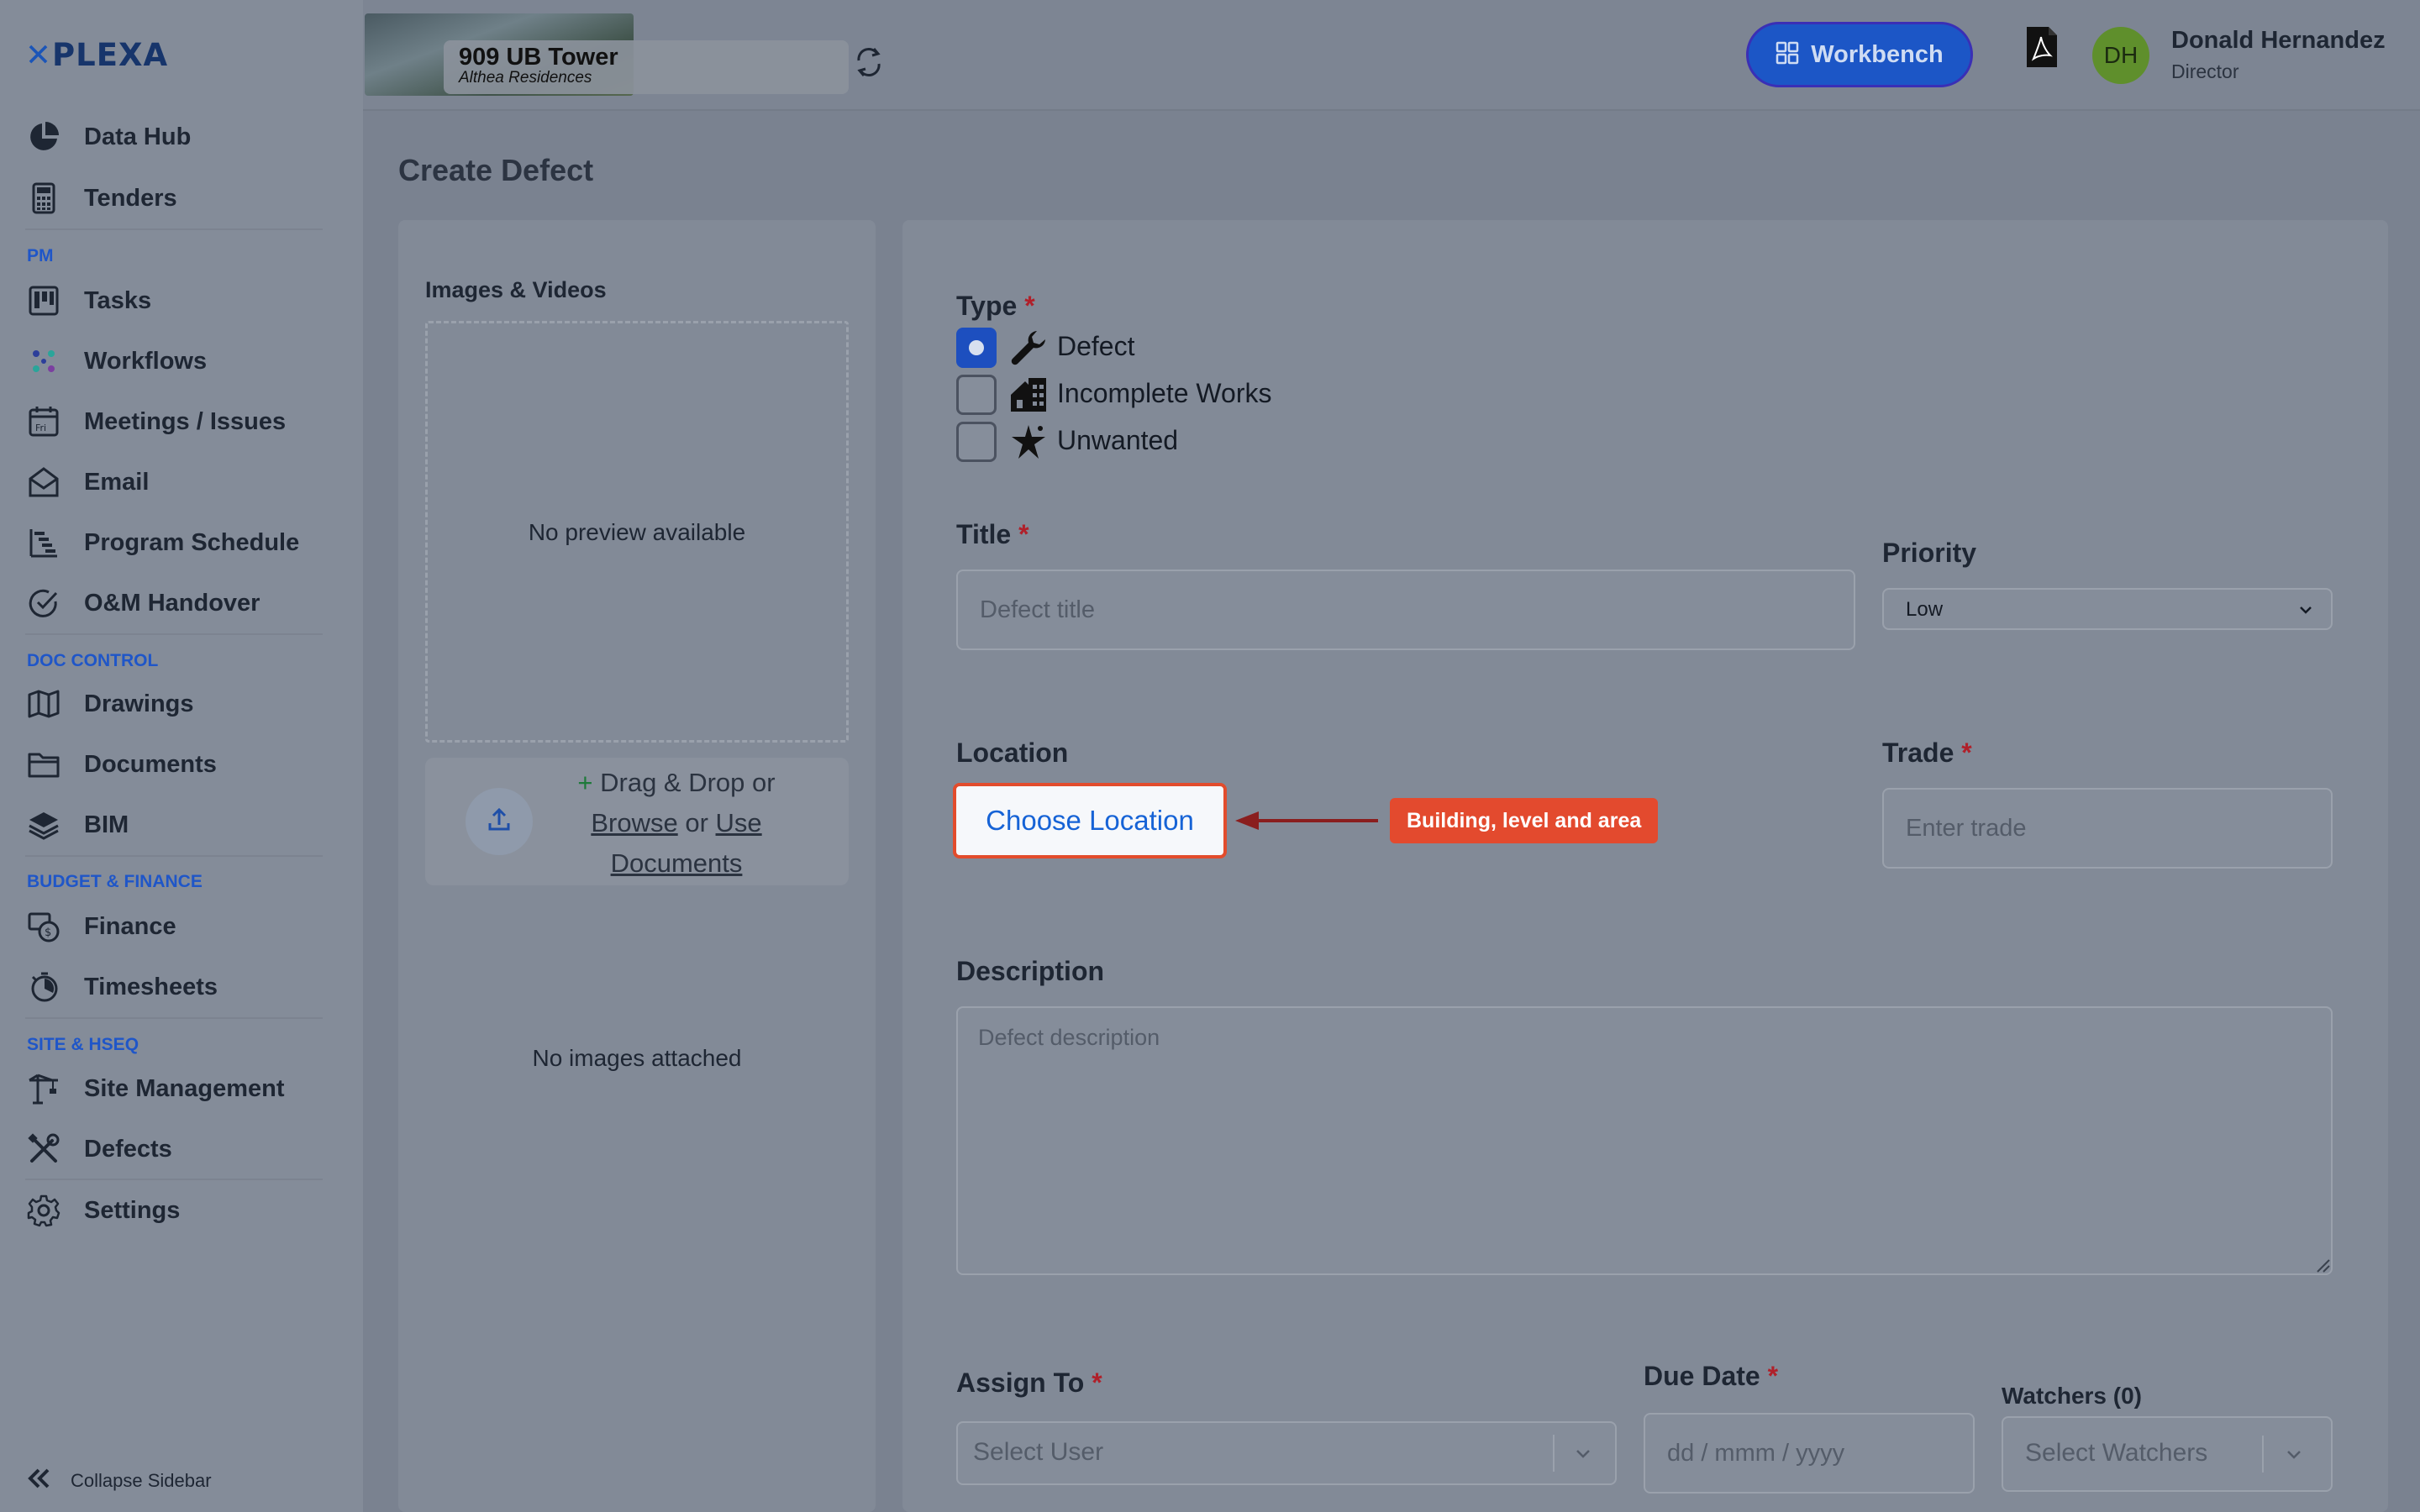  I want to click on type-label: Type *, so click(995, 306).